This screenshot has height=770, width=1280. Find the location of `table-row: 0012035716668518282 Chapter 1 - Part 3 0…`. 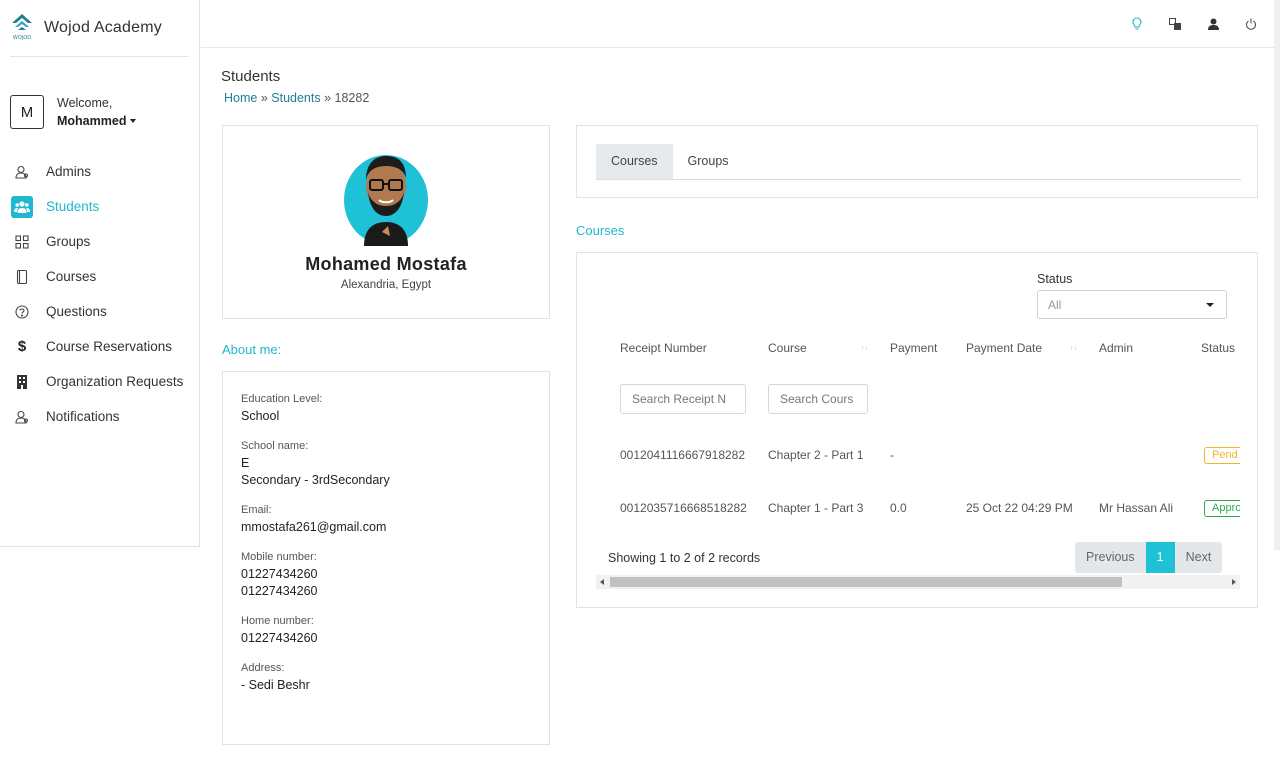

table-row: 0012035716668518282 Chapter 1 - Part 3 0… is located at coordinates (917, 510).